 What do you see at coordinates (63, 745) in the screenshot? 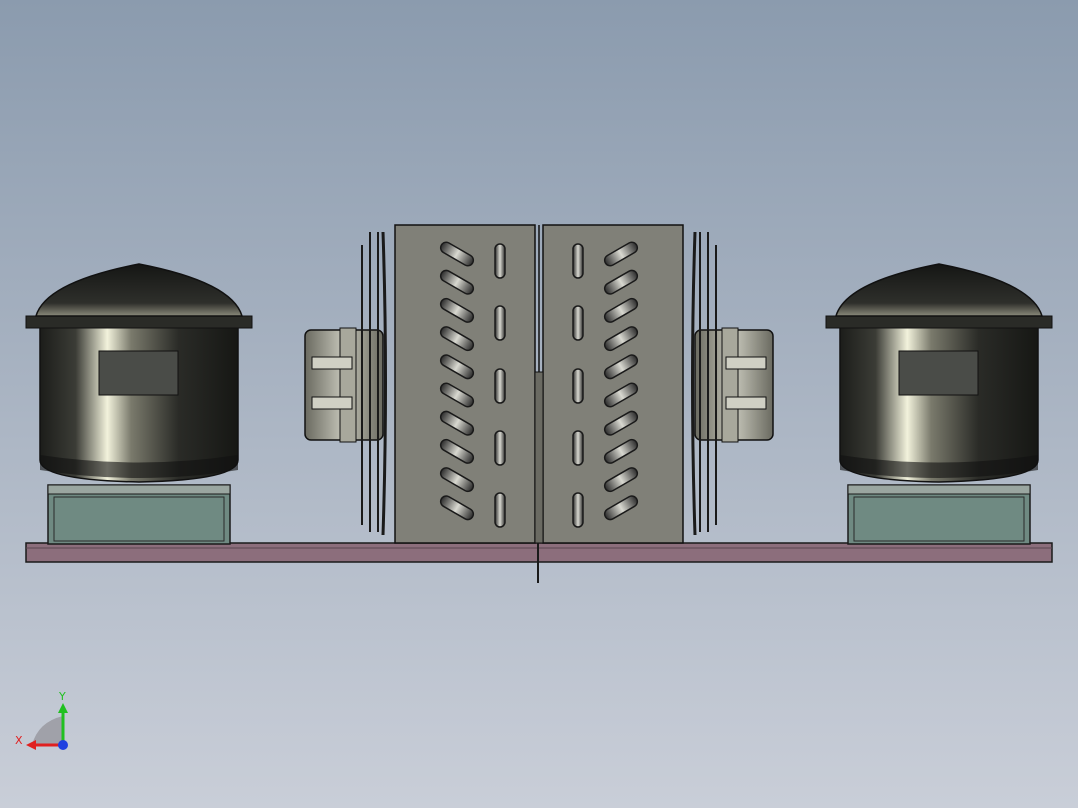
I see `triad-z-axis` at bounding box center [63, 745].